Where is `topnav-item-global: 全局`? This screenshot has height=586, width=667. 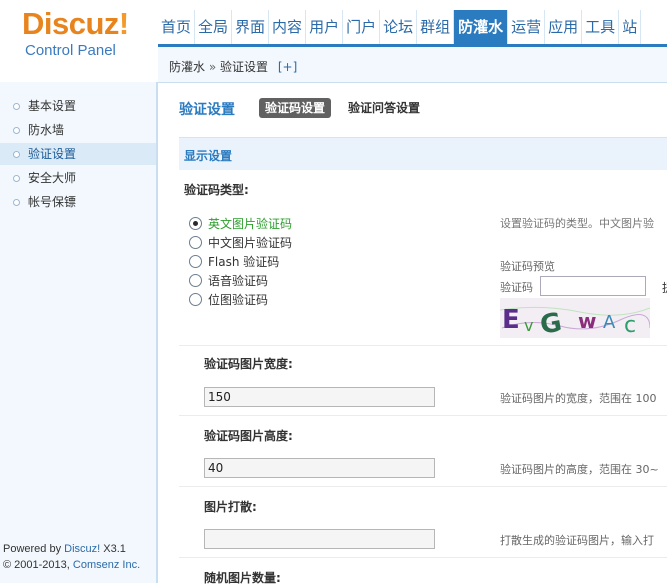
topnav-item-global: 全局 is located at coordinates (214, 27).